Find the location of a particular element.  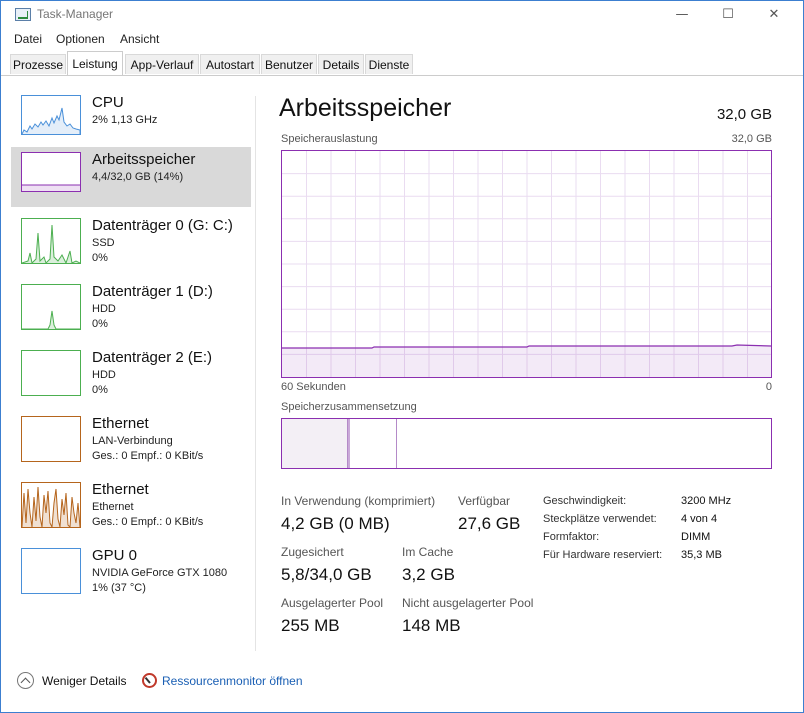

available-value: 27,6 GB is located at coordinates (489, 523).